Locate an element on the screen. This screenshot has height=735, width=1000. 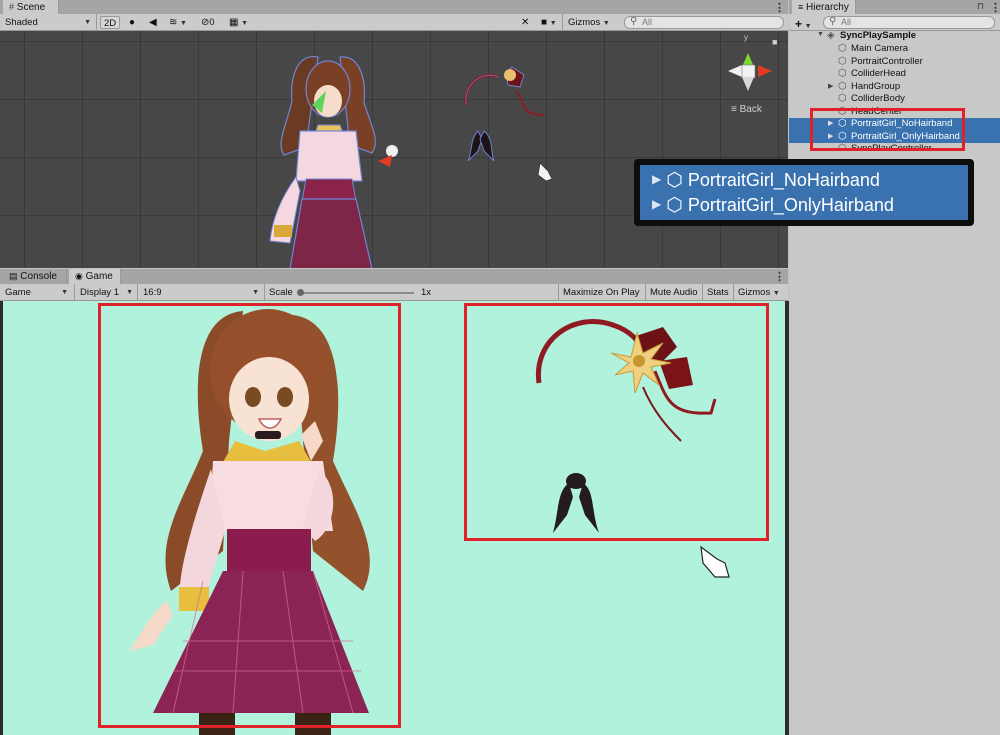
hierarchy-item-collider-body: ⬡ ColliderBody is located at coordinates (894, 99).